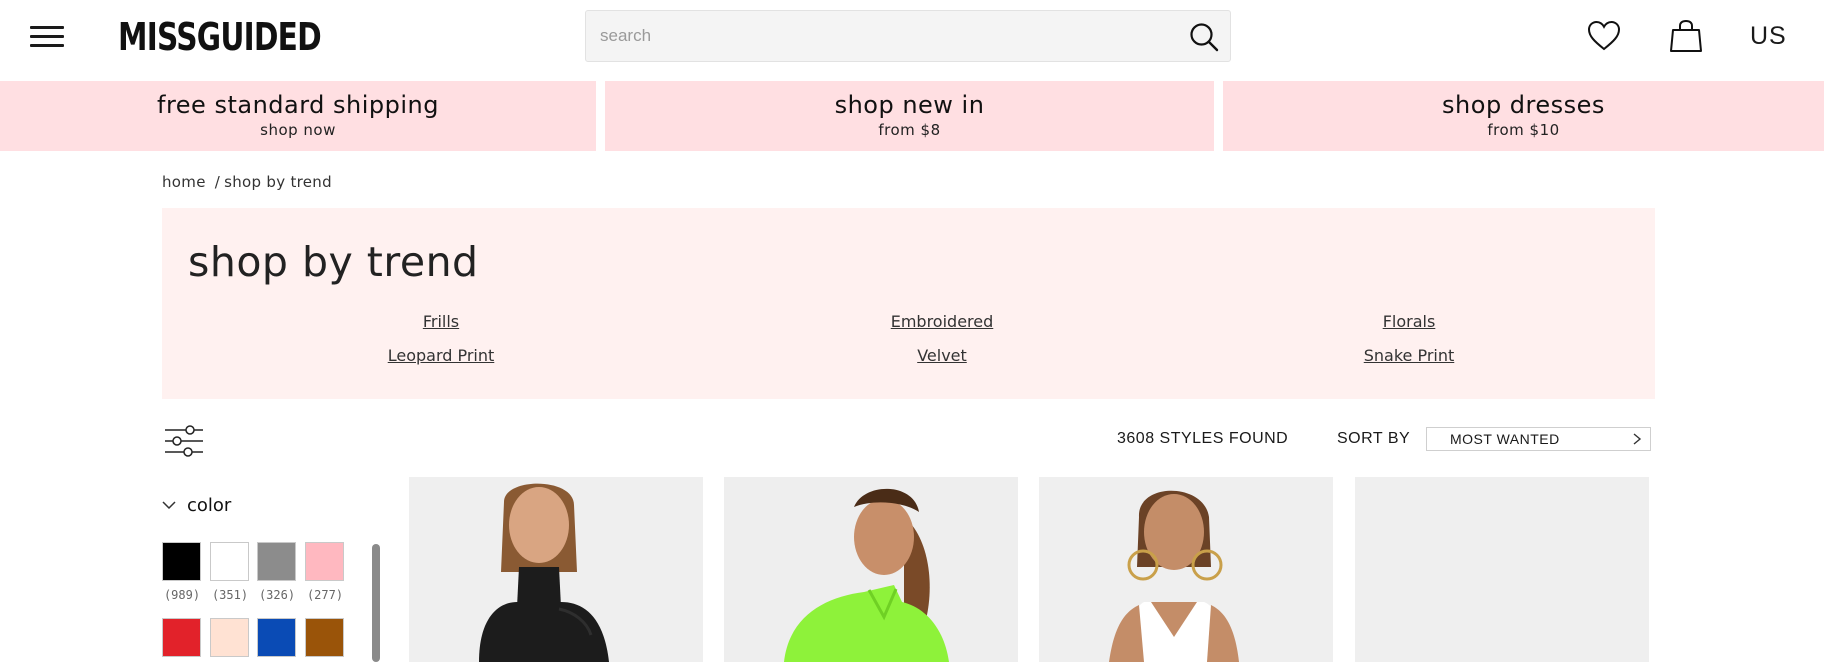  Describe the element at coordinates (1409, 321) in the screenshot. I see `trend-link-florals: Florals` at that location.